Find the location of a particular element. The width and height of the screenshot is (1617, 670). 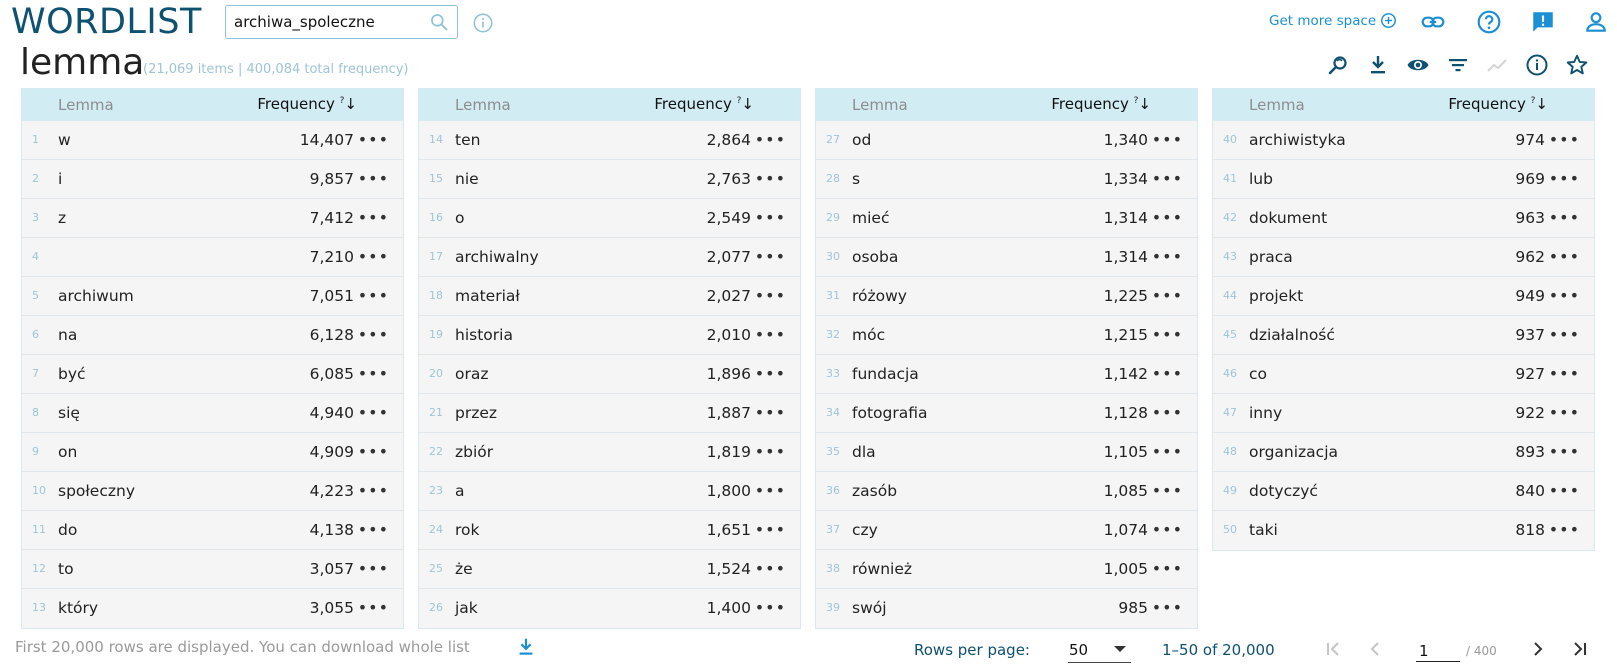

table-row: 49 dotyczyć 840 ••• is located at coordinates (1403, 491).